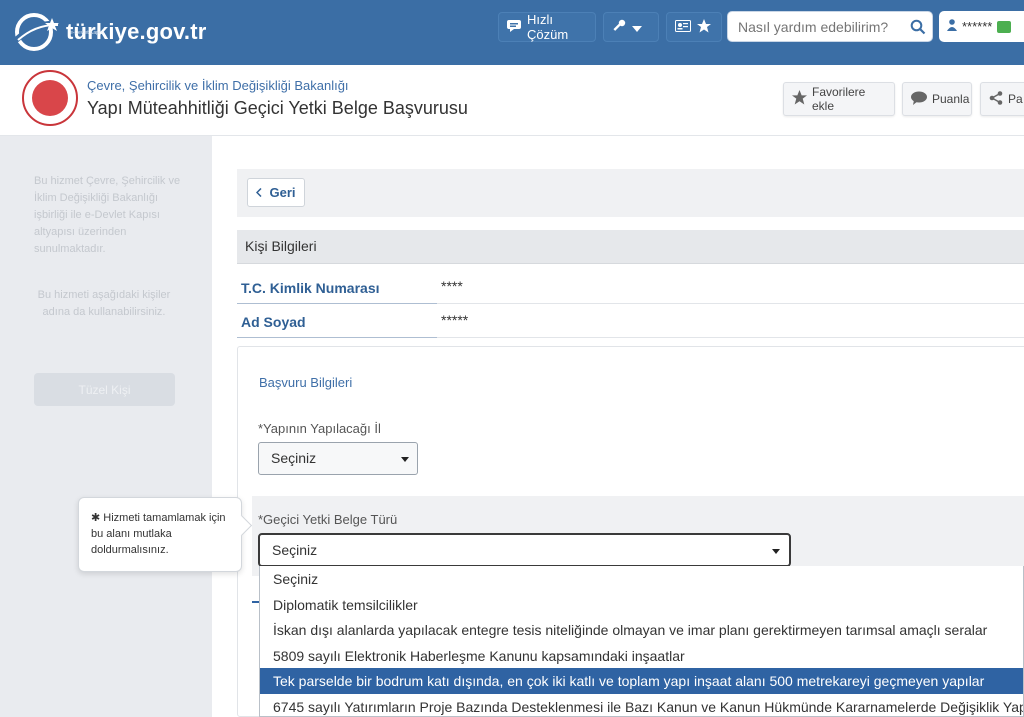 The width and height of the screenshot is (1024, 717). What do you see at coordinates (630, 322) in the screenshot?
I see `info-row-name: Ad Soyad *****` at bounding box center [630, 322].